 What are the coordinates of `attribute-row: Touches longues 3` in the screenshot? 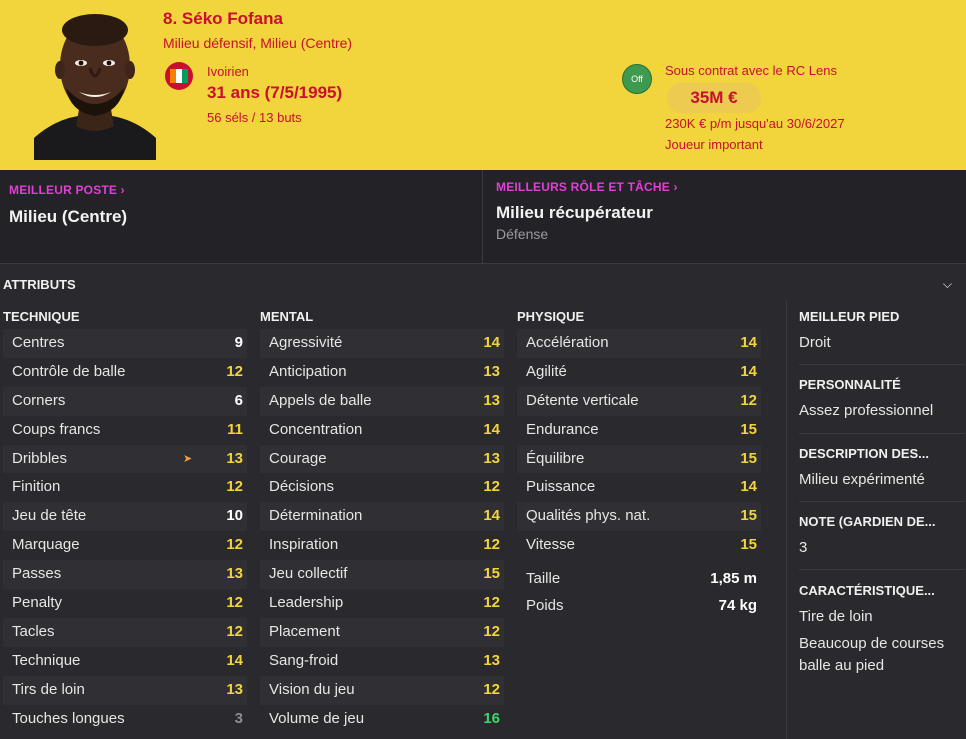 It's located at (125, 719).